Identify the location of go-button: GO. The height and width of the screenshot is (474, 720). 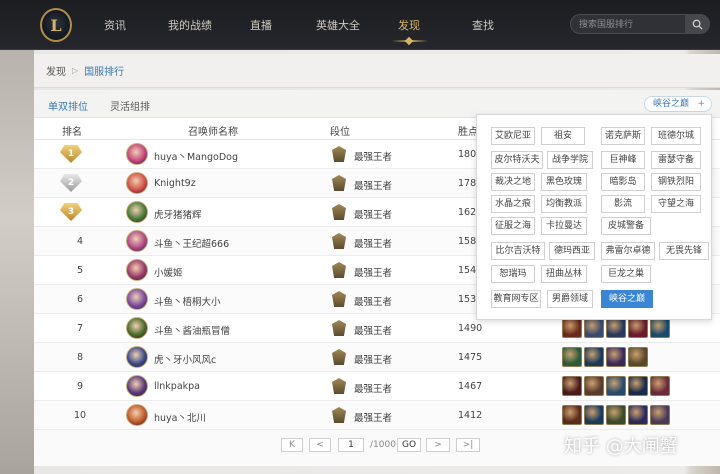
(409, 445).